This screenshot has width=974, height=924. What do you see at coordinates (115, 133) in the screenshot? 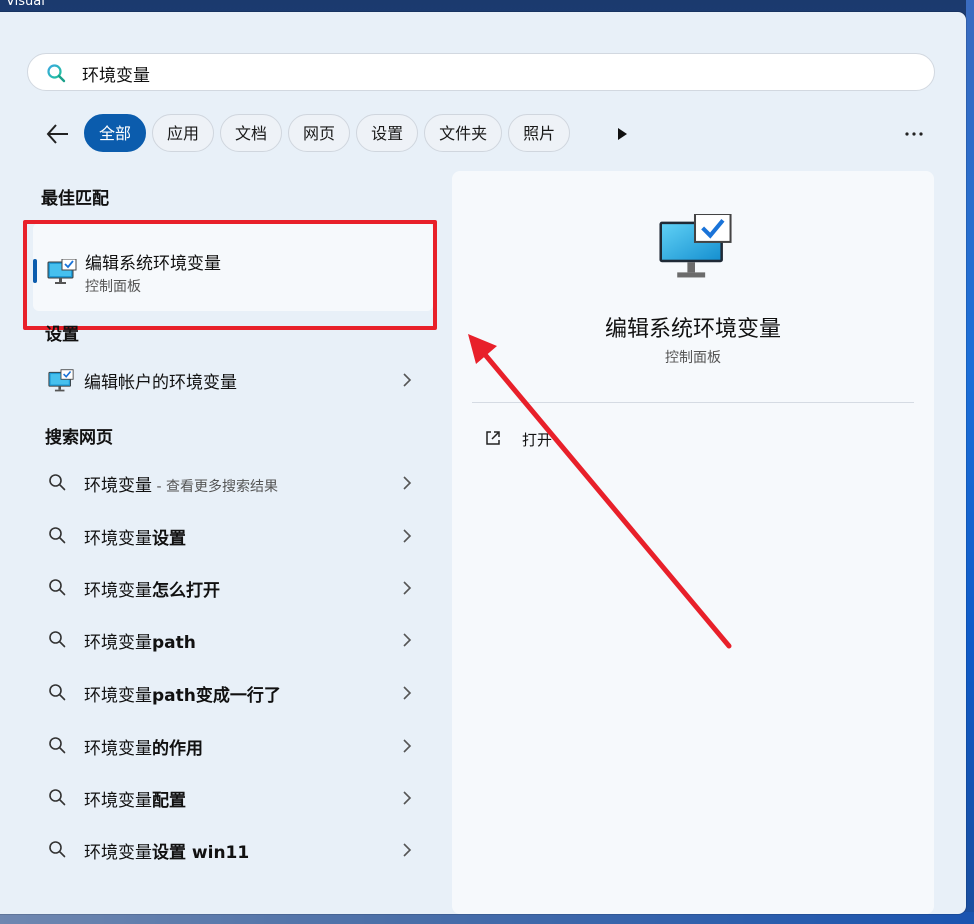
I see `chip-all: 全部` at bounding box center [115, 133].